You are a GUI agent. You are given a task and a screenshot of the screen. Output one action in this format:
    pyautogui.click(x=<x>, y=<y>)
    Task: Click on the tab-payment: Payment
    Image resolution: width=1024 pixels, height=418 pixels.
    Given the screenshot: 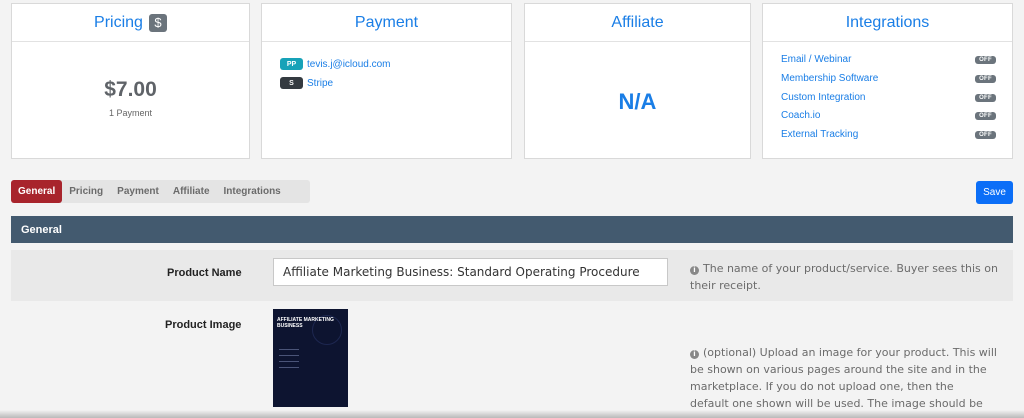 What is the action you would take?
    pyautogui.click(x=138, y=191)
    